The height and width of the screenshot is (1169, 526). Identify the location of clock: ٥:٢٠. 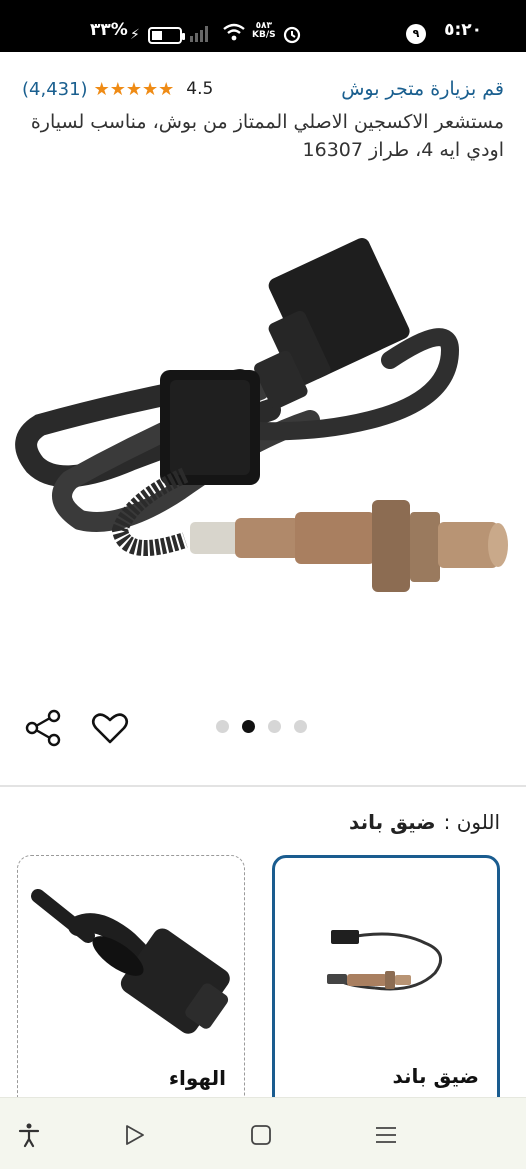
(463, 30).